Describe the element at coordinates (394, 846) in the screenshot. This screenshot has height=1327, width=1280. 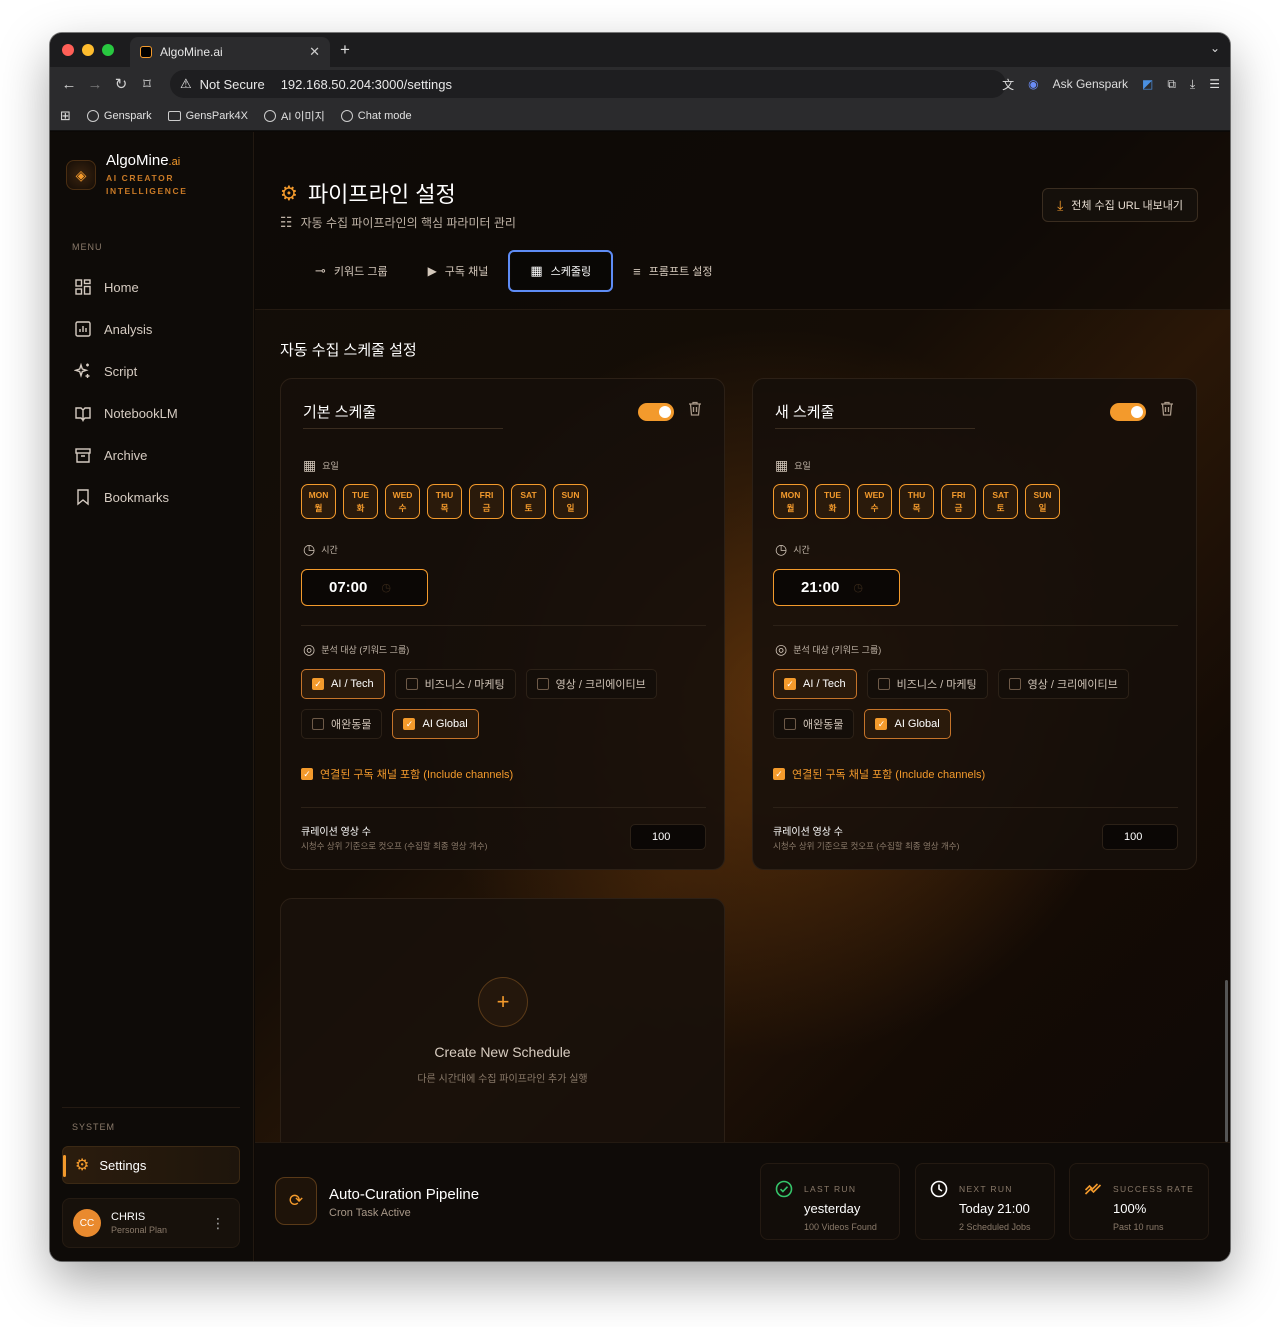
I see `curation-description: 시청수 상위 기준으로 컷오프 (수집할 최종 영상 개수)` at that location.